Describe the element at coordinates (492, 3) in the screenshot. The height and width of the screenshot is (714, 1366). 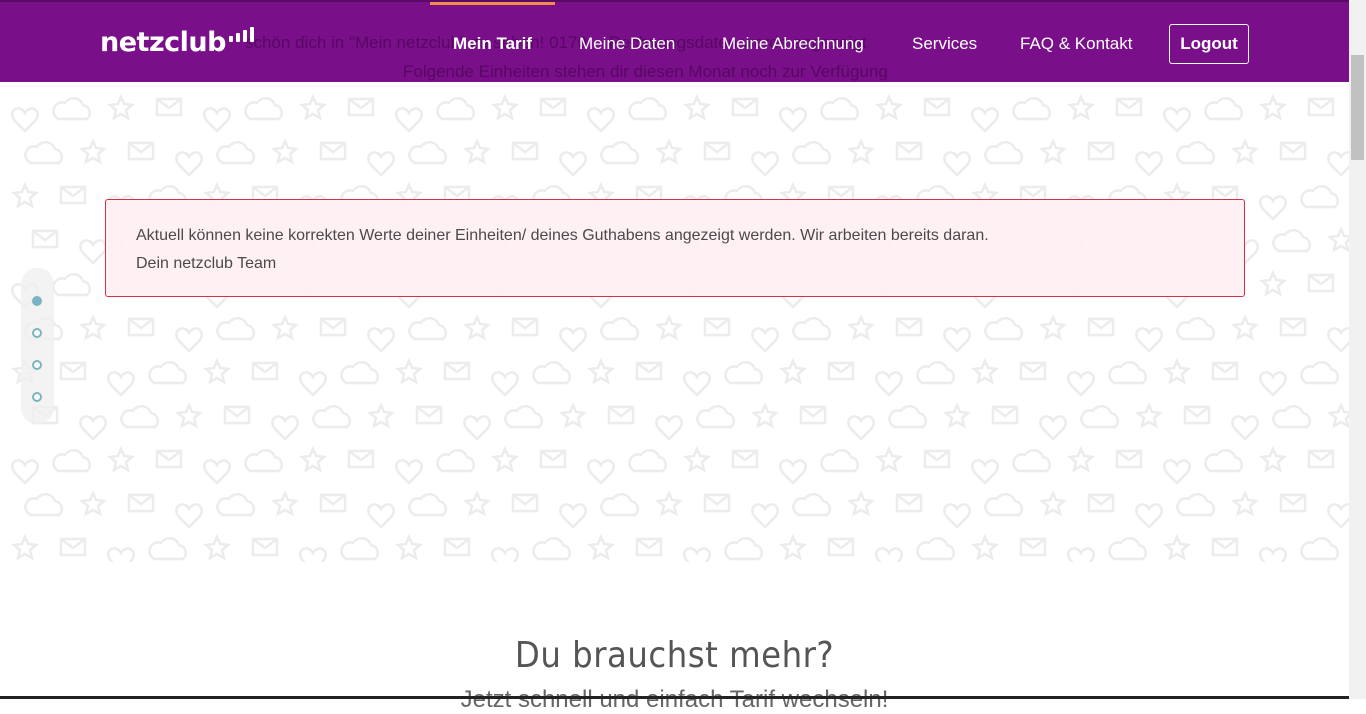
I see `active-tab-indicator` at that location.